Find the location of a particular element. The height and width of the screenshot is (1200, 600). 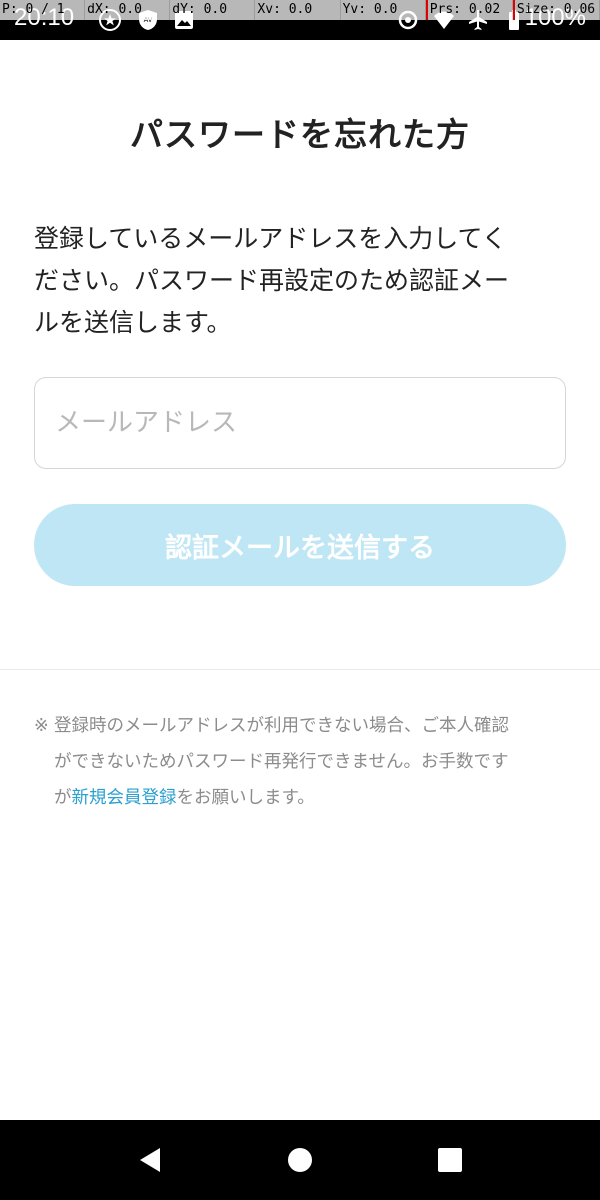

debug-yv: Yv: 0.0 is located at coordinates (383, 10).